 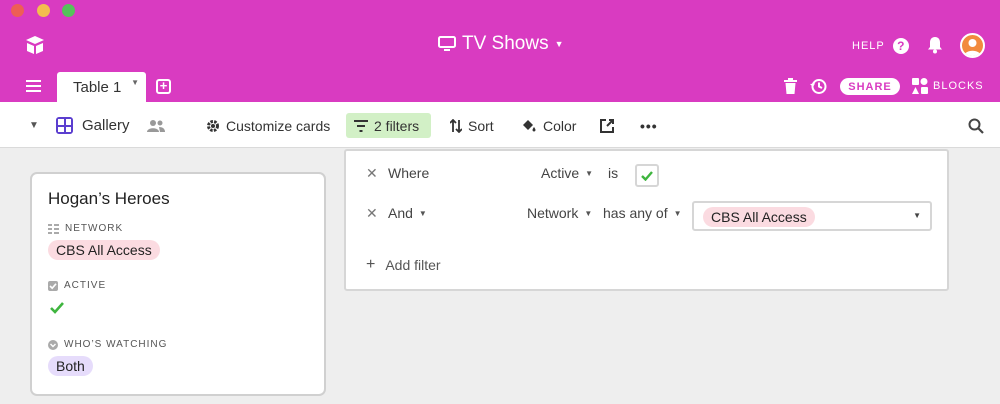 What do you see at coordinates (53, 285) in the screenshot?
I see `checkbox-field-icon` at bounding box center [53, 285].